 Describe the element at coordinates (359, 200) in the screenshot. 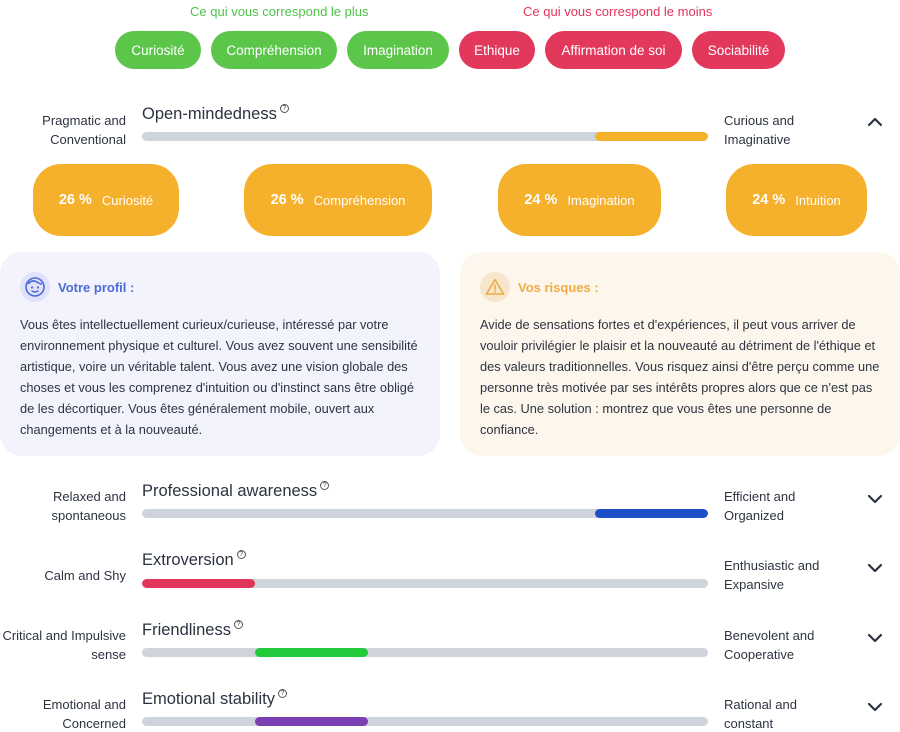

I see `score-label: Compréhension` at that location.